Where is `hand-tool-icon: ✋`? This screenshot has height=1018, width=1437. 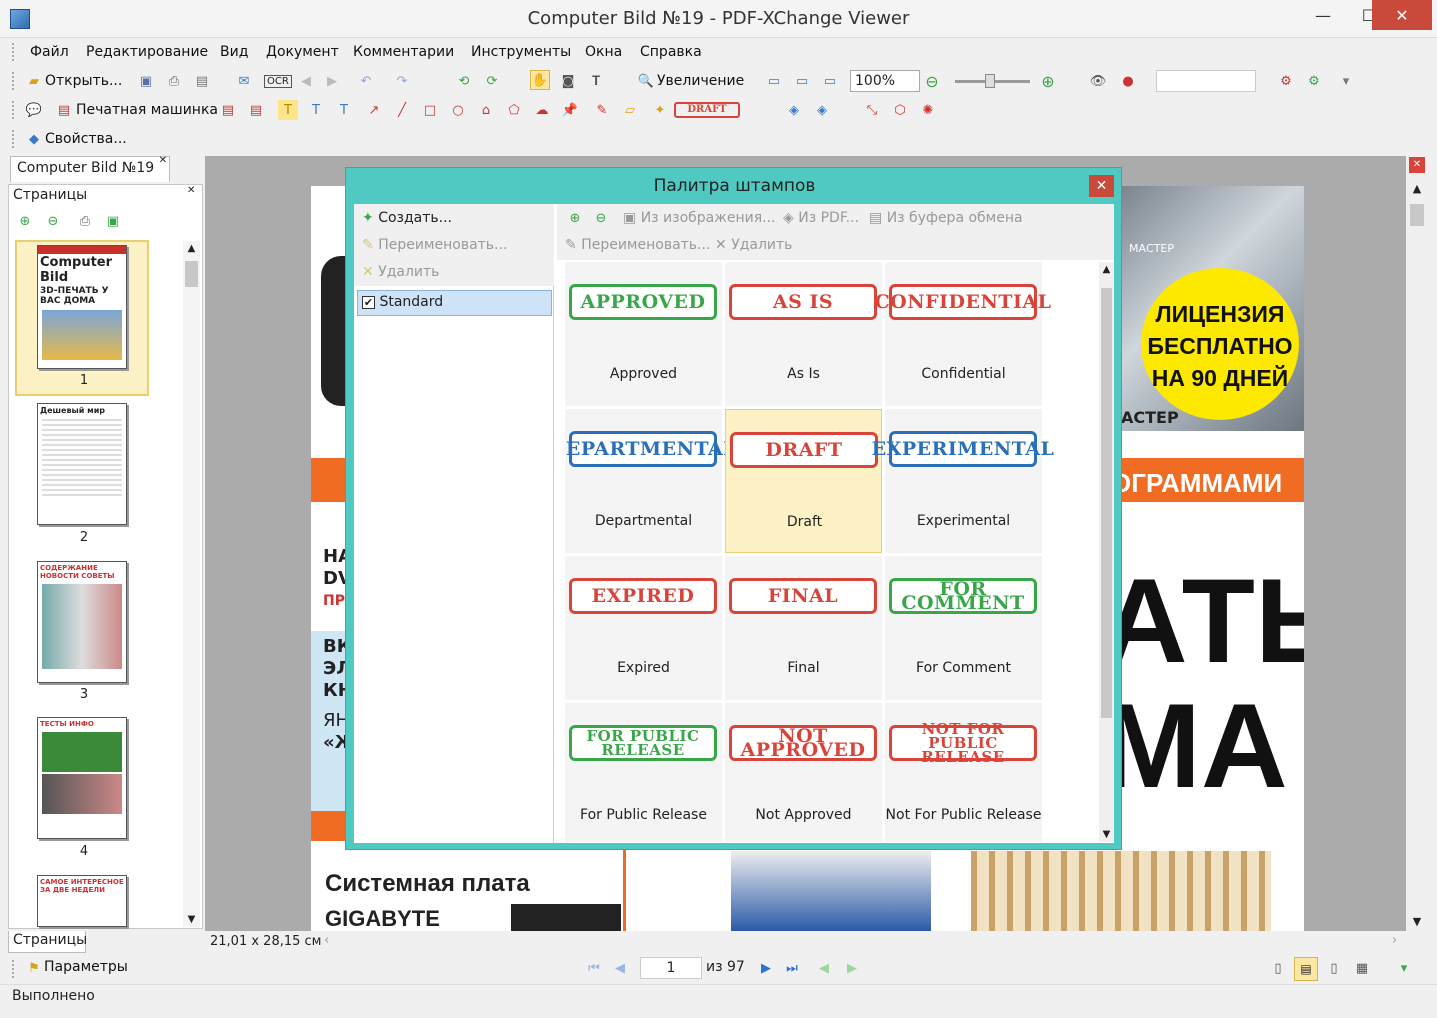
hand-tool-icon: ✋ is located at coordinates (540, 80).